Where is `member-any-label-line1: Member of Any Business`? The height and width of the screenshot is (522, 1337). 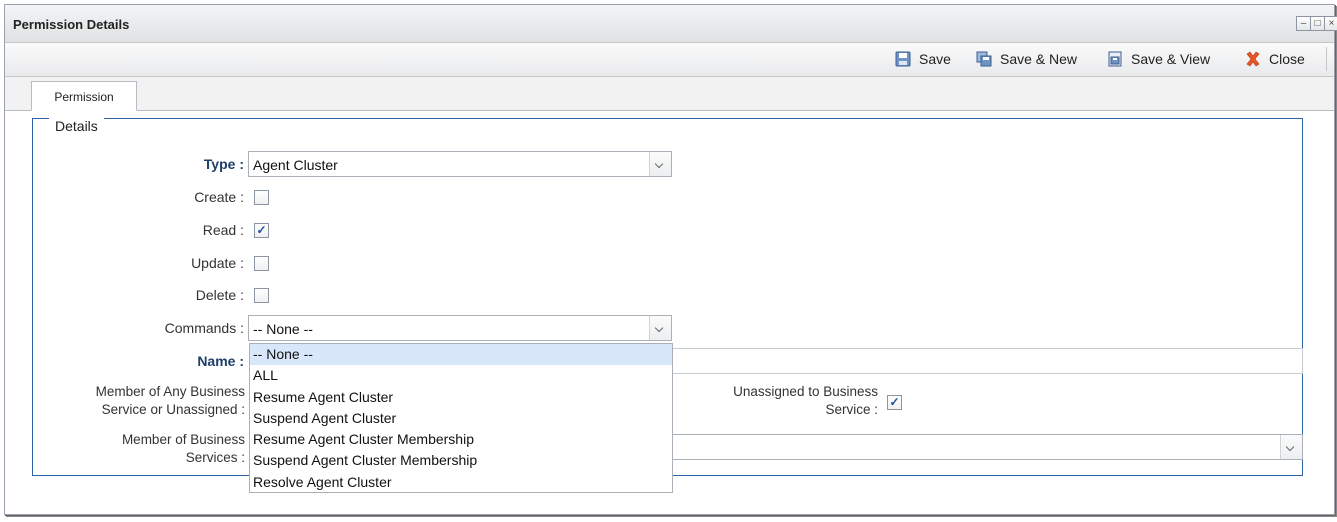 member-any-label-line1: Member of Any Business is located at coordinates (170, 391).